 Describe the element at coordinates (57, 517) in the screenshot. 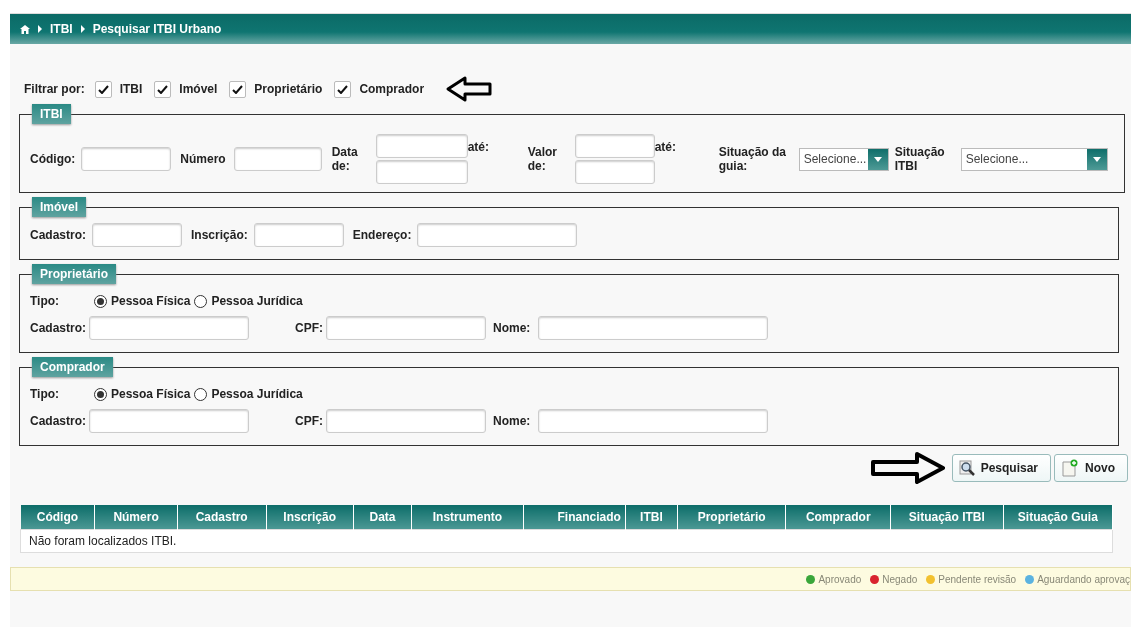

I see `column-header: Código` at that location.